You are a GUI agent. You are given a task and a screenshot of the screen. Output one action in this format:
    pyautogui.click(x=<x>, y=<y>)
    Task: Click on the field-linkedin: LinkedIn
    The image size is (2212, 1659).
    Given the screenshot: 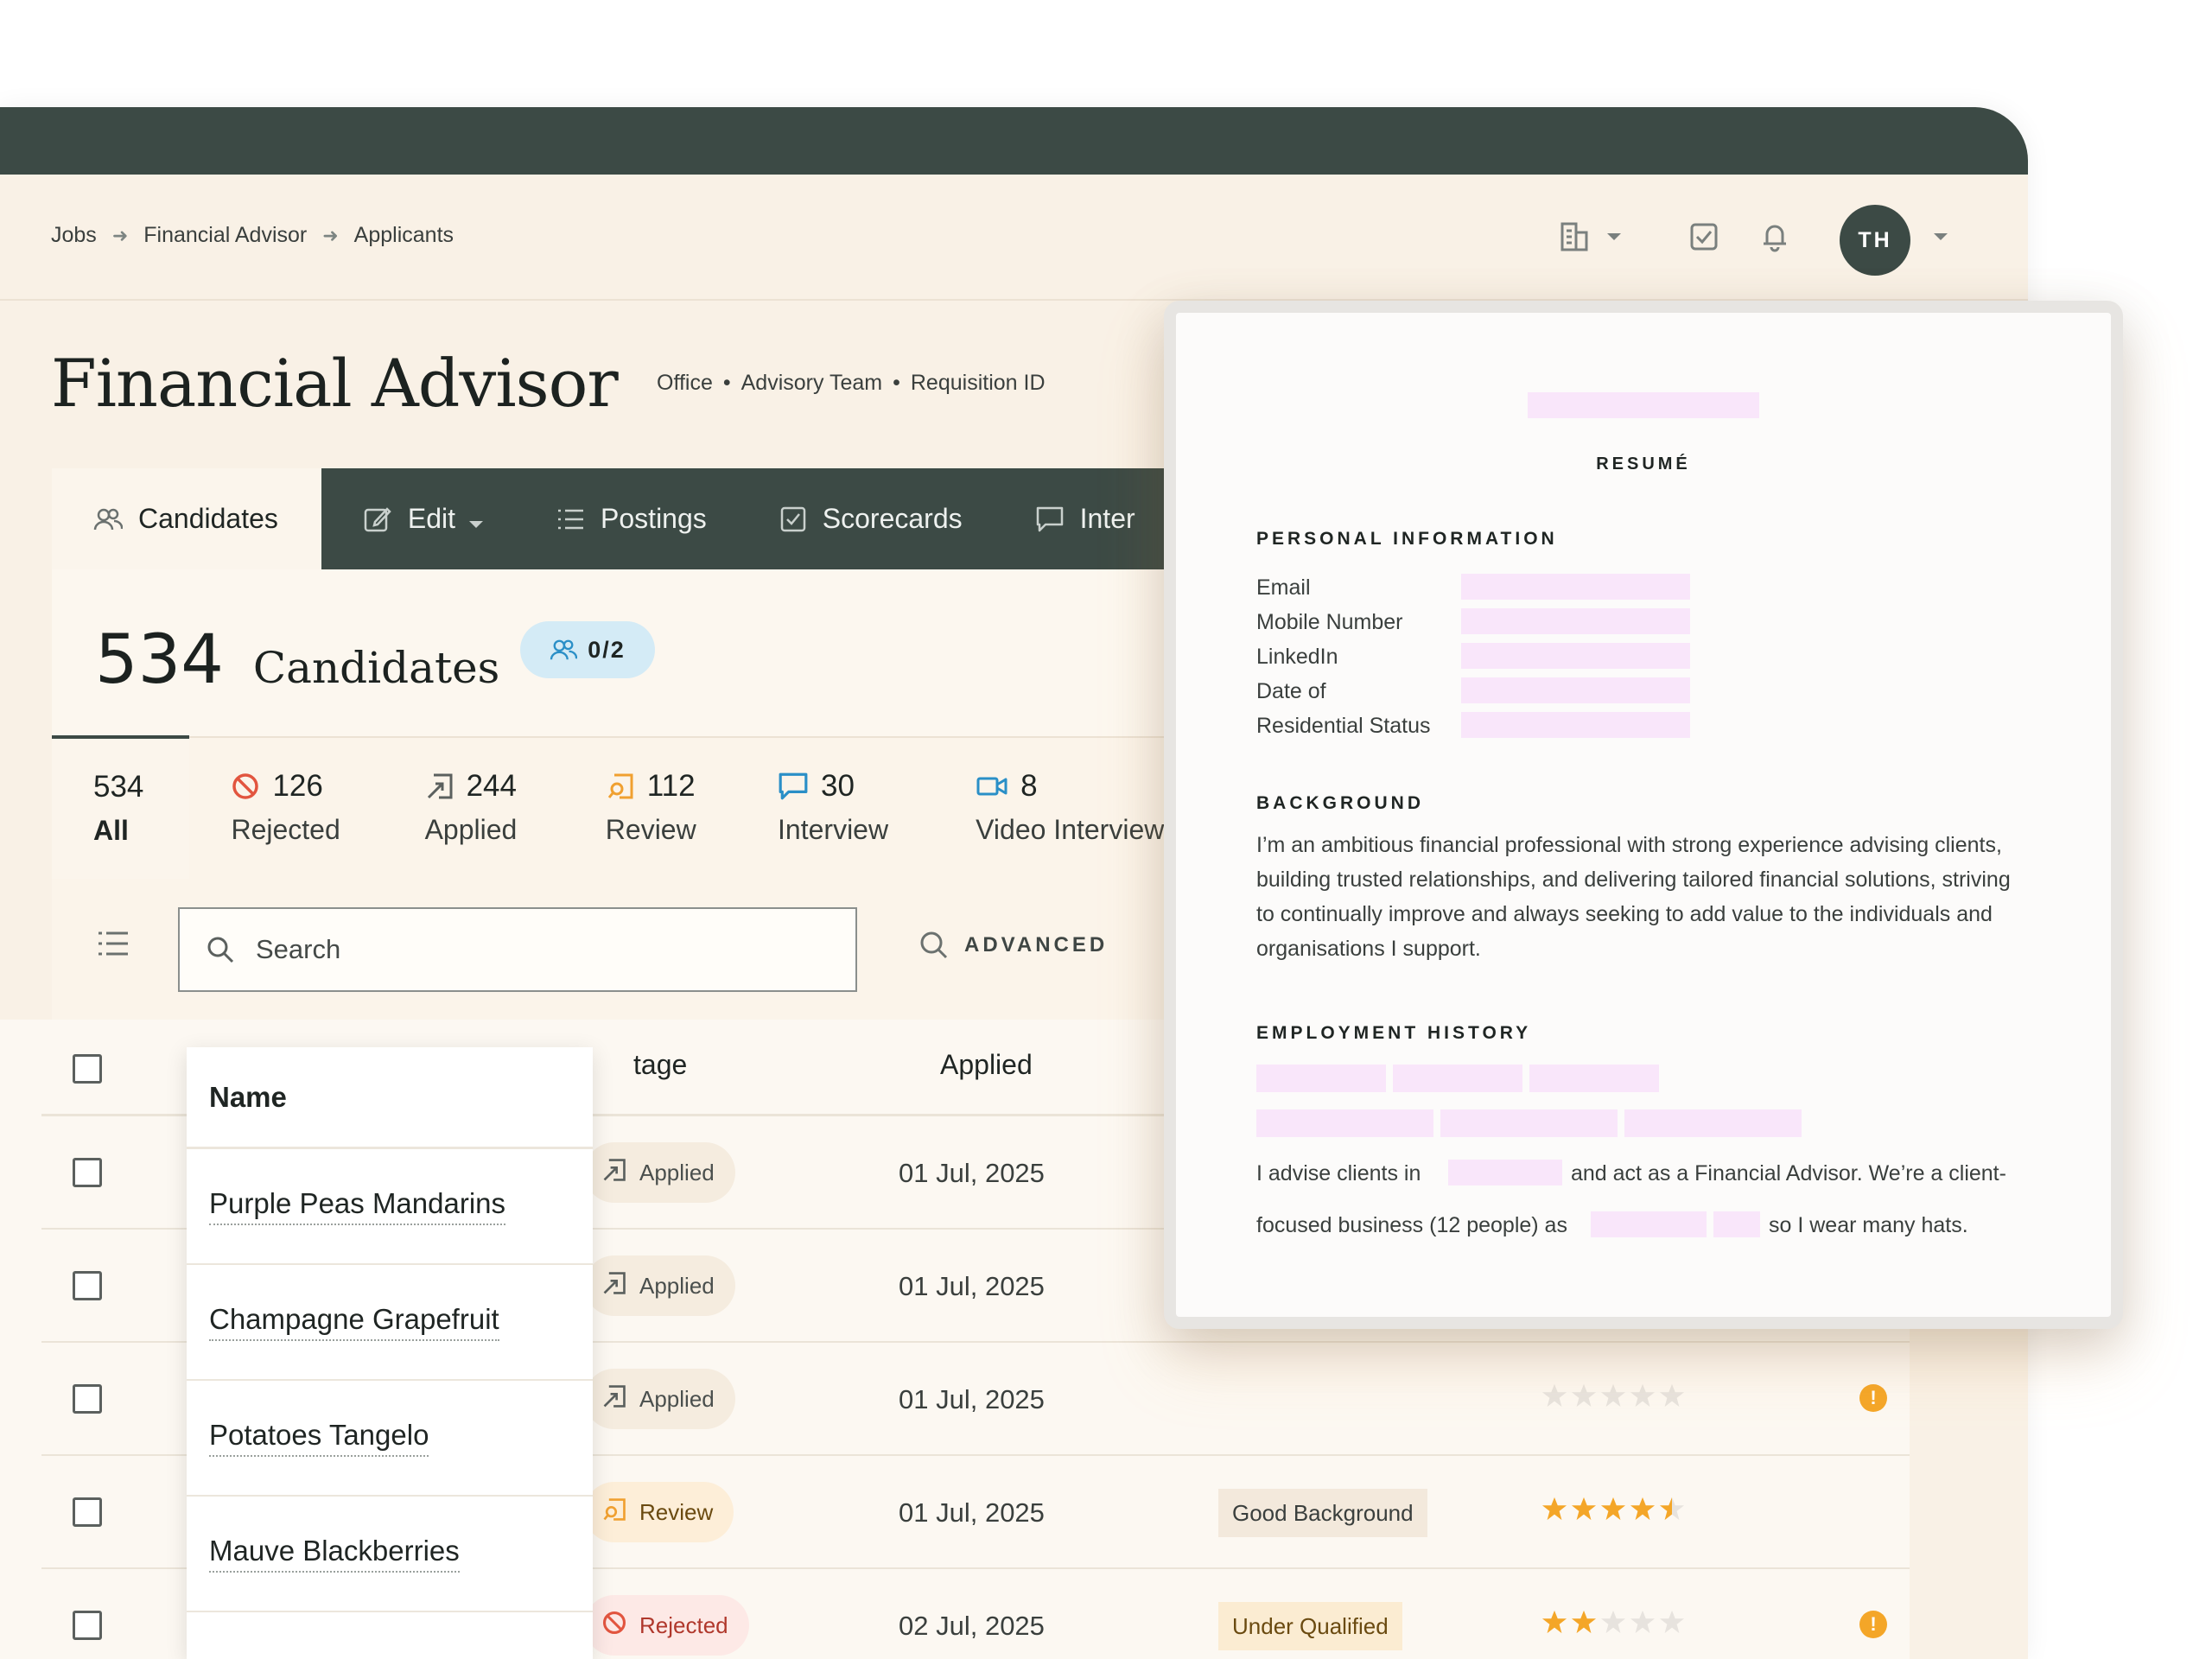 What is the action you would take?
    pyautogui.click(x=1297, y=657)
    